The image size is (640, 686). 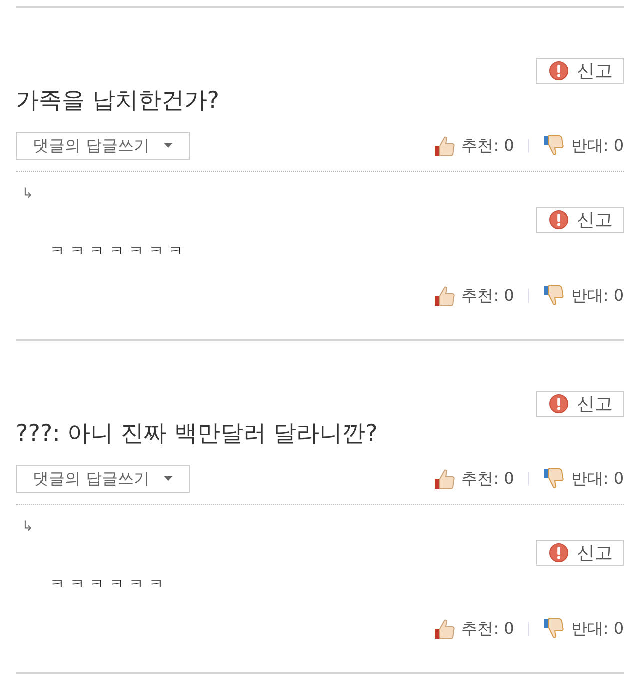 What do you see at coordinates (118, 101) in the screenshot?
I see `comment-text: 가족을 납치한건가?` at bounding box center [118, 101].